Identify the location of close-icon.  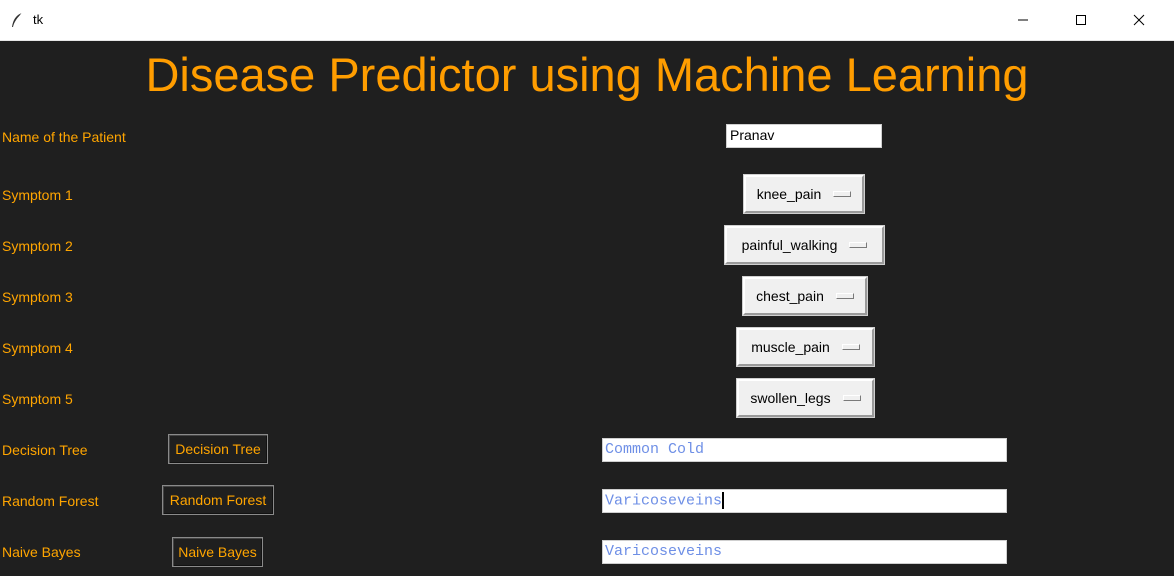
(1139, 20).